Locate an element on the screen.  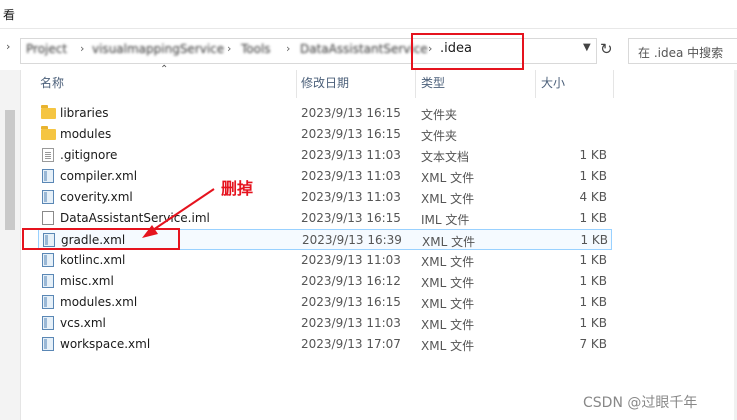
annotation-arrow-icon is located at coordinates (178, 213).